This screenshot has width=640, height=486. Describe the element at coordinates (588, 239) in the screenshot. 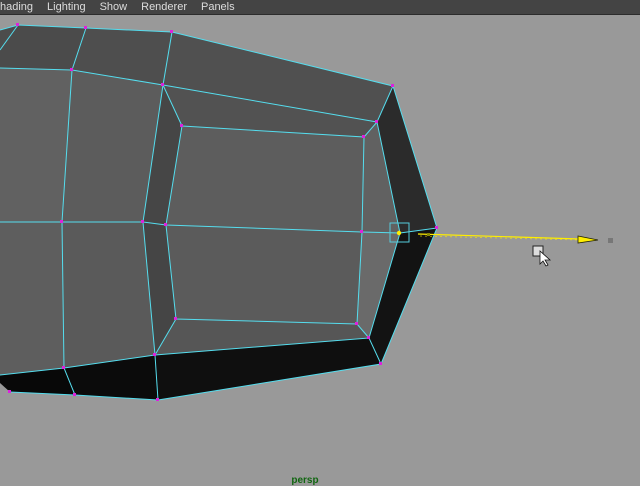

I see `manipulator-arrow-icon` at that location.